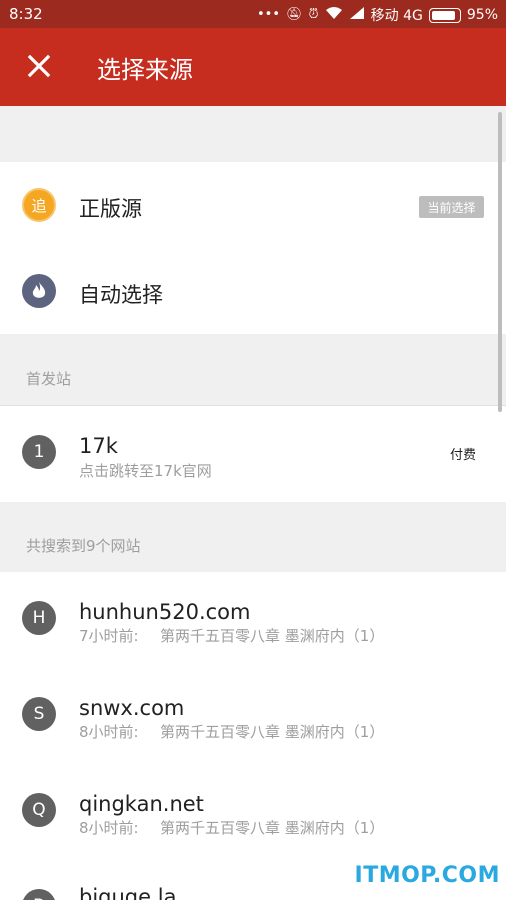  I want to click on alarm-icon: ⏰︎, so click(313, 14).